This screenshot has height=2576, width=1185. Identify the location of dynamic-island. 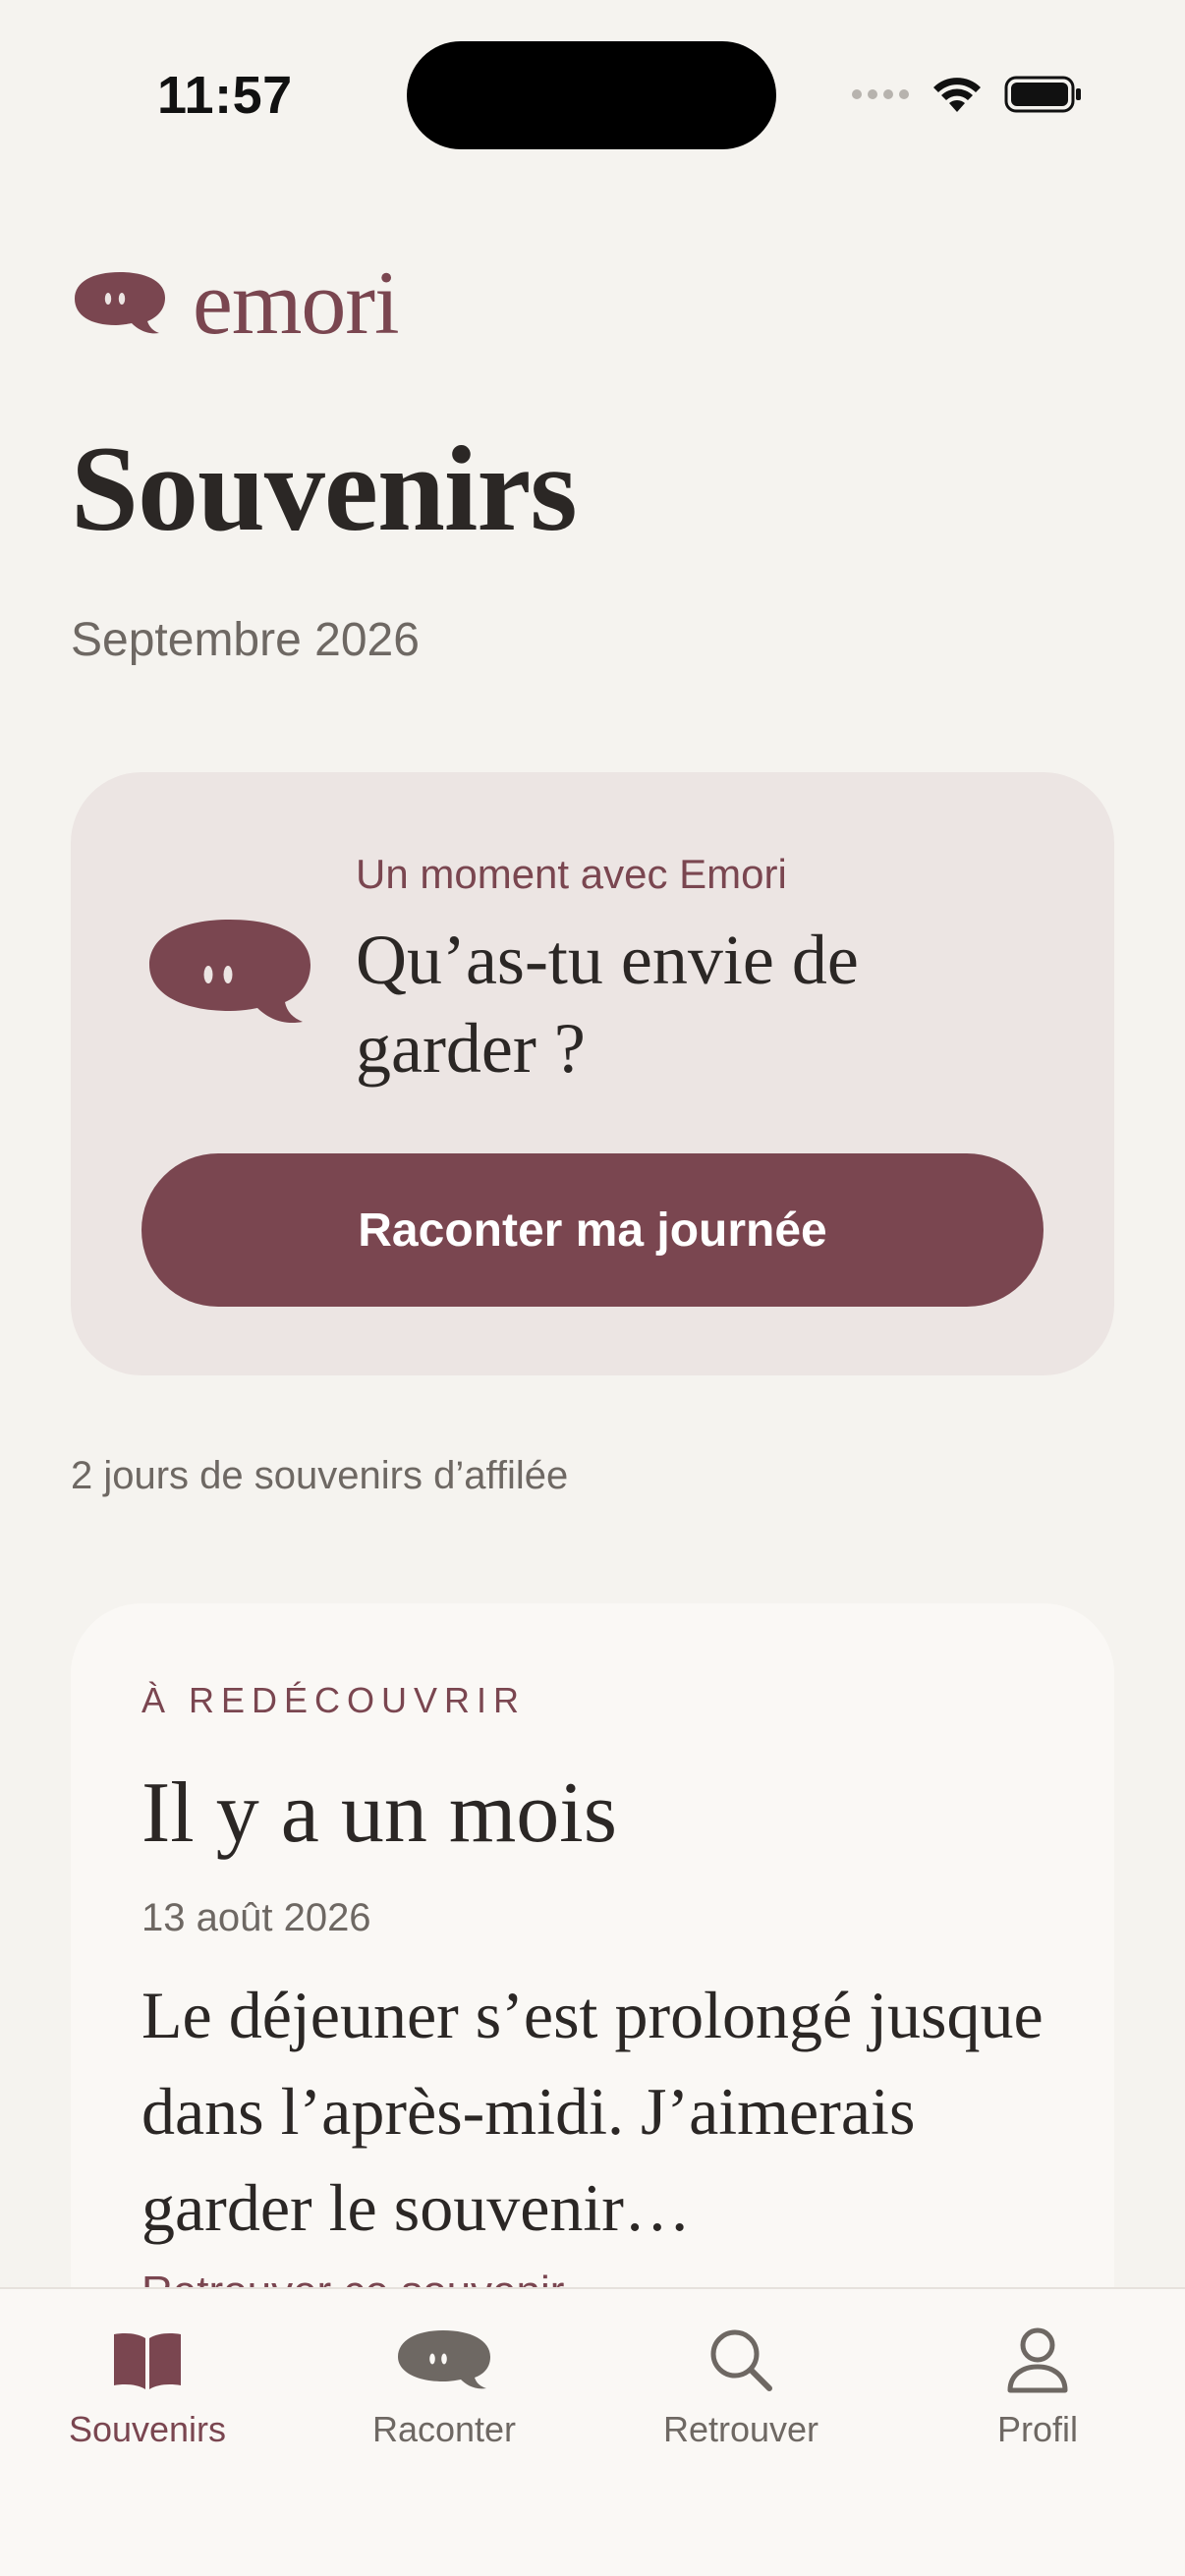
(592, 95).